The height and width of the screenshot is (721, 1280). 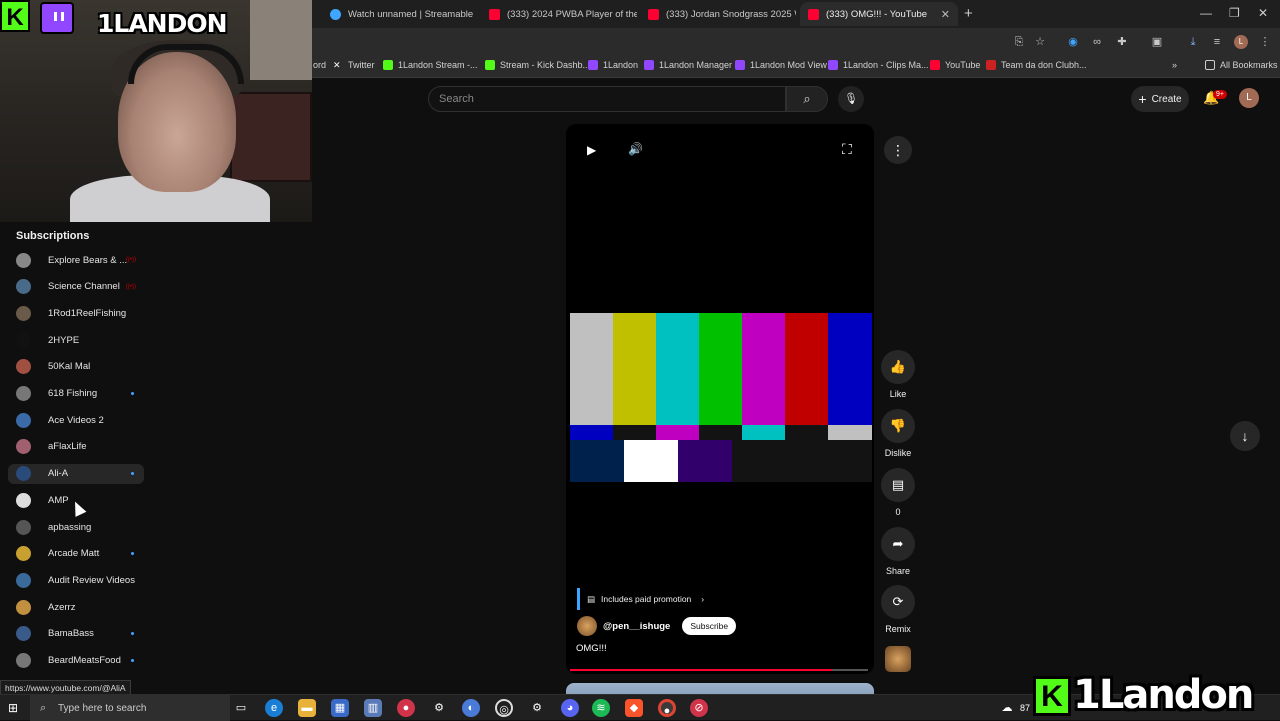 I want to click on puzzle-icon: ✚, so click(x=1122, y=42).